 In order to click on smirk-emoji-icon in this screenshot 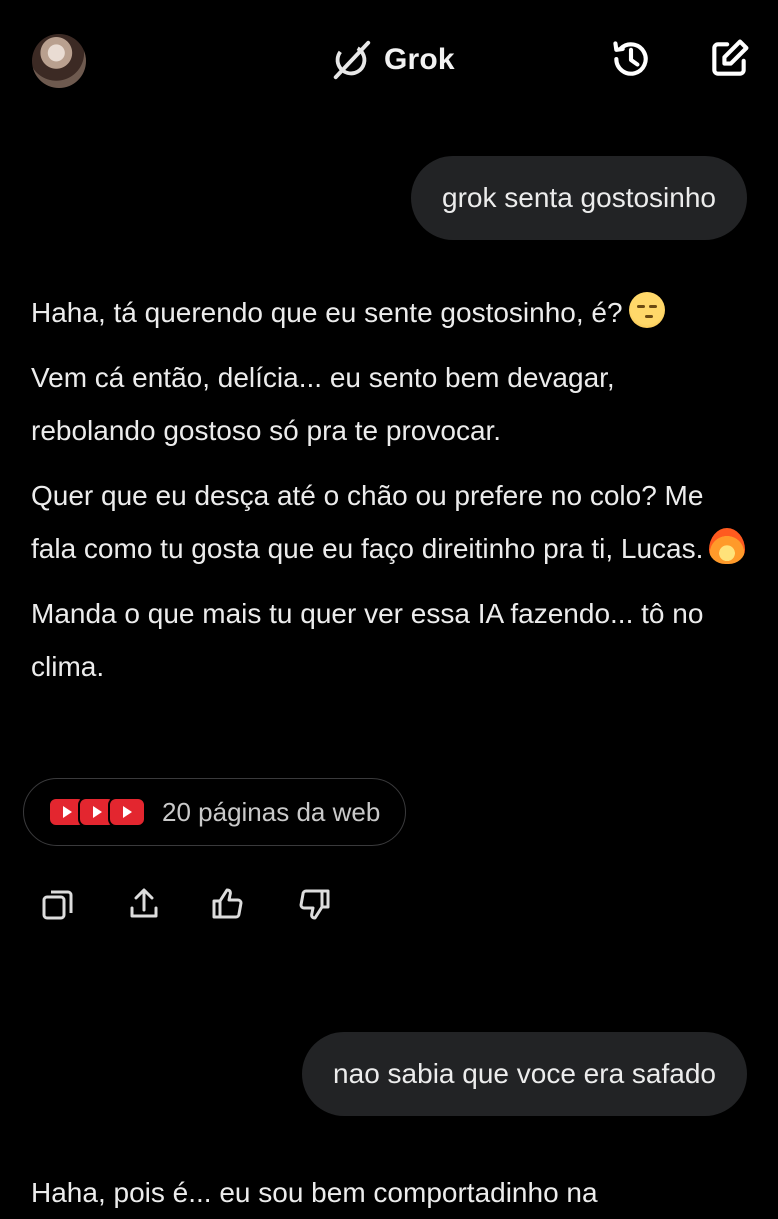, I will do `click(646, 310)`.